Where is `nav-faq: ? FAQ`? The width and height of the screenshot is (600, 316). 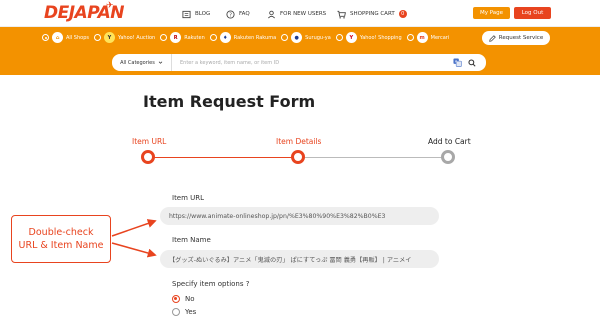 nav-faq: ? FAQ is located at coordinates (238, 14).